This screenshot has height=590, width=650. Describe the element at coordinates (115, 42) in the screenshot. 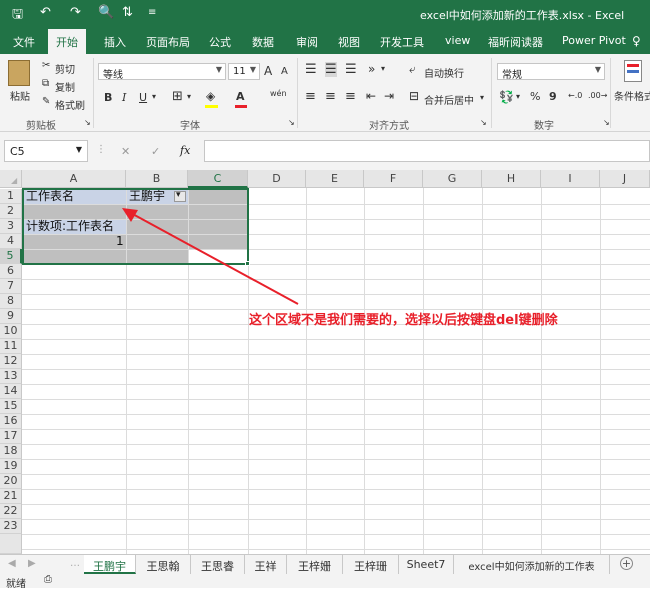

I see `tab-insert: 插入` at that location.